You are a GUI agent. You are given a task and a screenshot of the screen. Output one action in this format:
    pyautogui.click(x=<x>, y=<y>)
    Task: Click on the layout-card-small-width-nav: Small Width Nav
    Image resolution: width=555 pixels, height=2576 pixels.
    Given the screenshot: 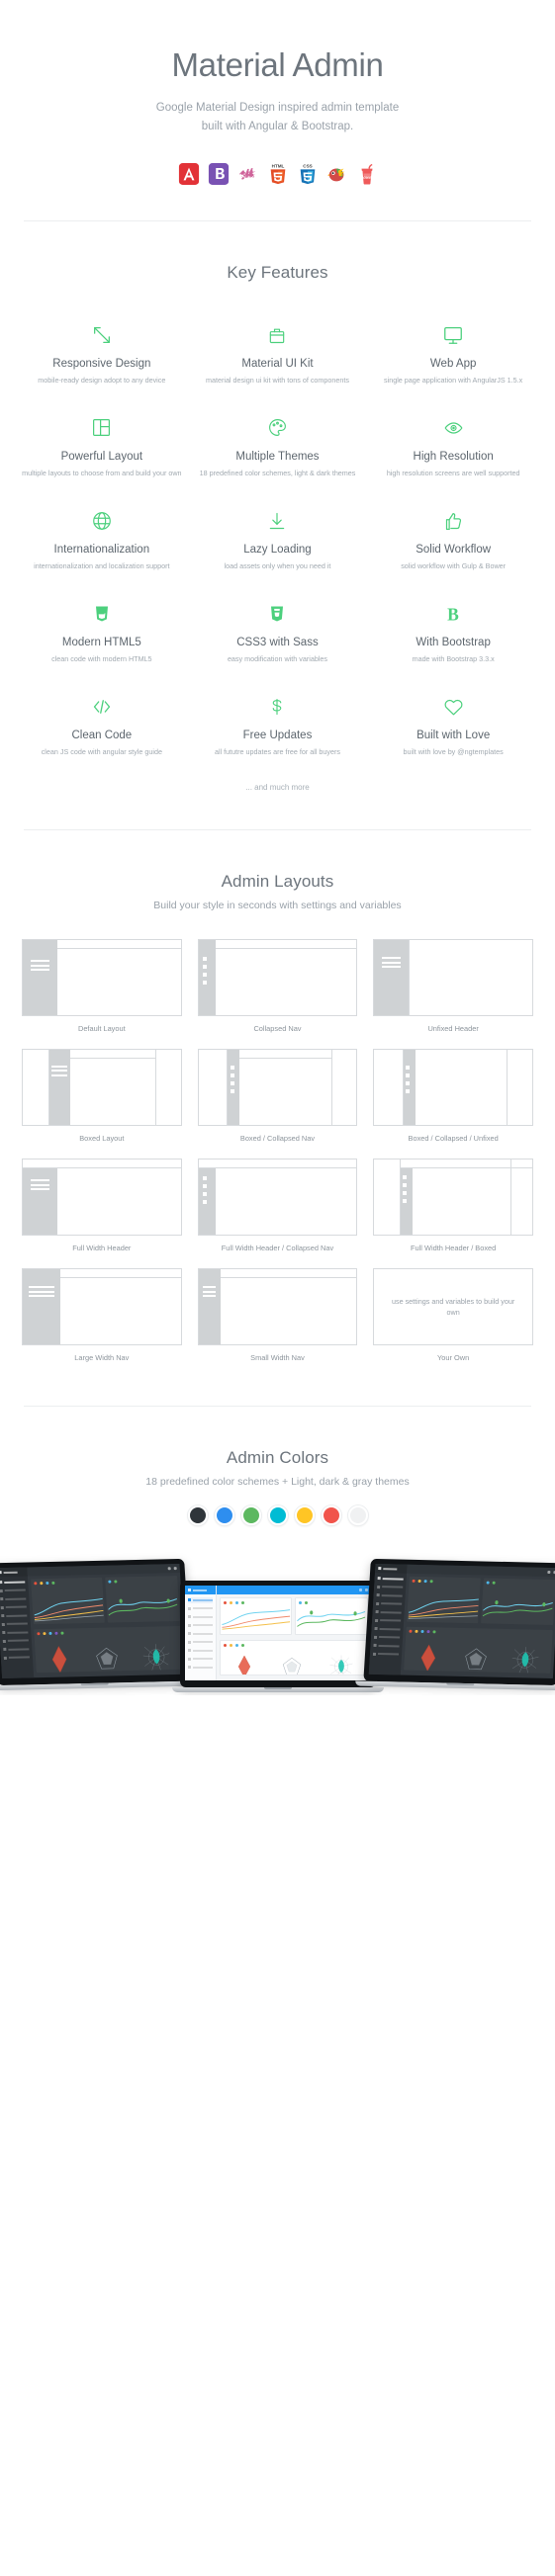 What is the action you would take?
    pyautogui.click(x=278, y=1317)
    